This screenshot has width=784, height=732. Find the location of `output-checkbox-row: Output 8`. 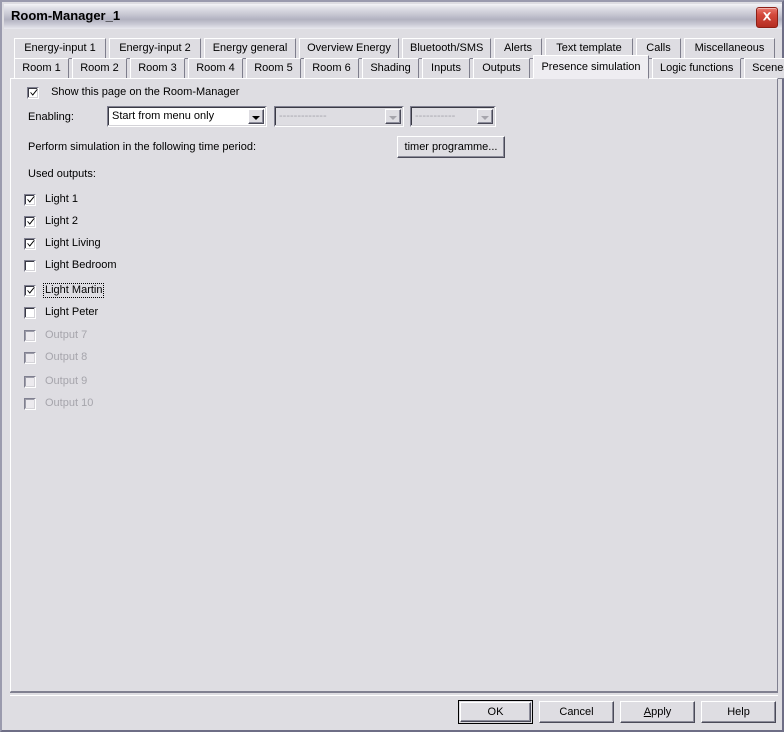

output-checkbox-row: Output 8 is located at coordinates (56, 357).